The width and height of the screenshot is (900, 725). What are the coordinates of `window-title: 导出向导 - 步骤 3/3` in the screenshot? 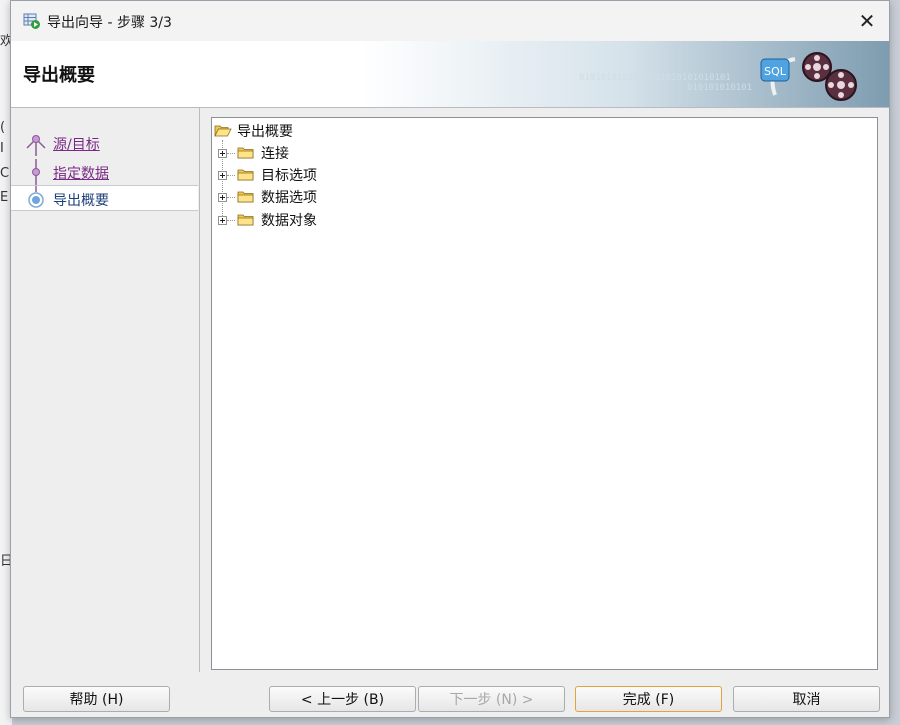 It's located at (109, 23).